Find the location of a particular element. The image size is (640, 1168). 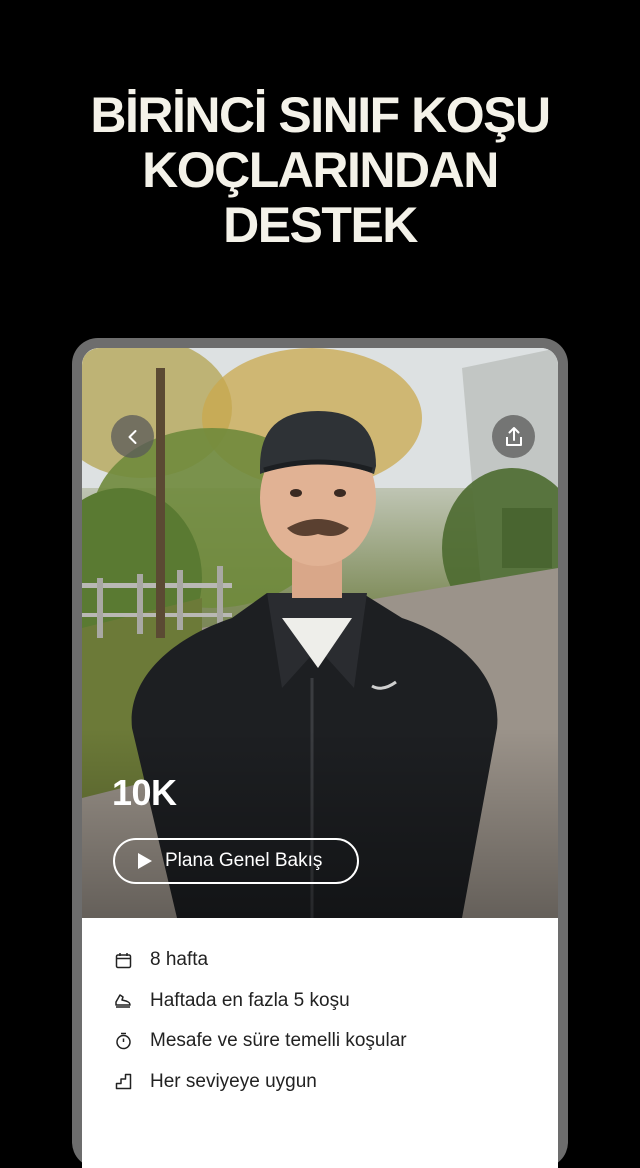

detail-level: Her seviyeye uygun is located at coordinates (320, 1082).